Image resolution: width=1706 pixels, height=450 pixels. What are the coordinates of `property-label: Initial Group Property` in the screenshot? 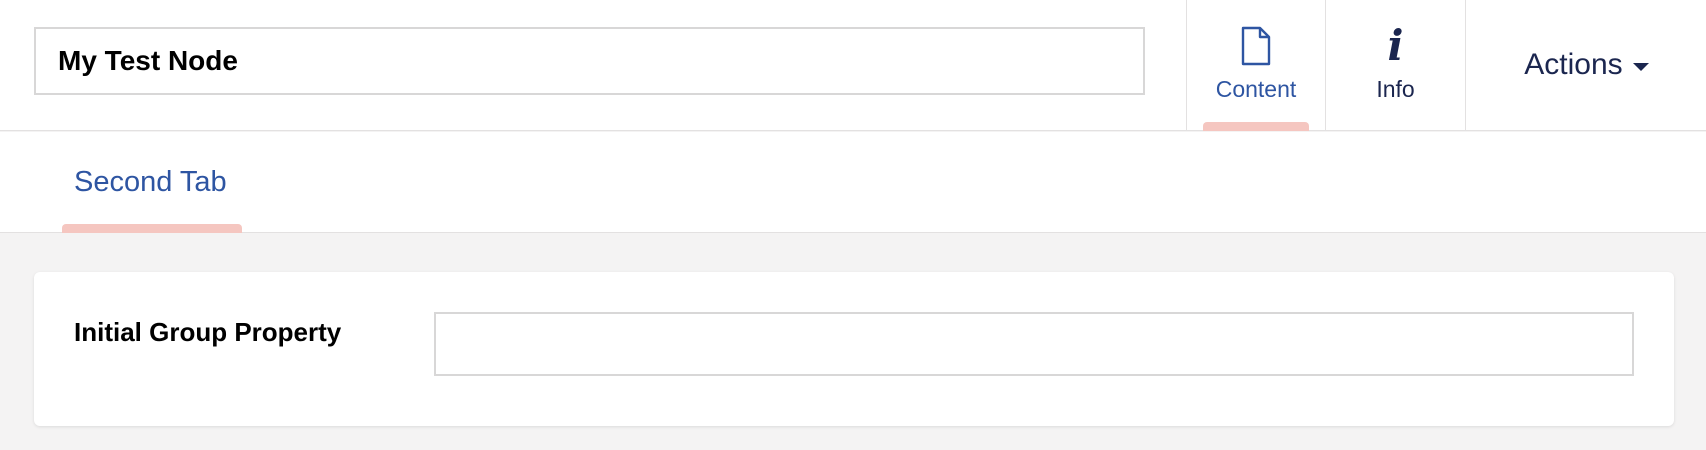 It's located at (208, 332).